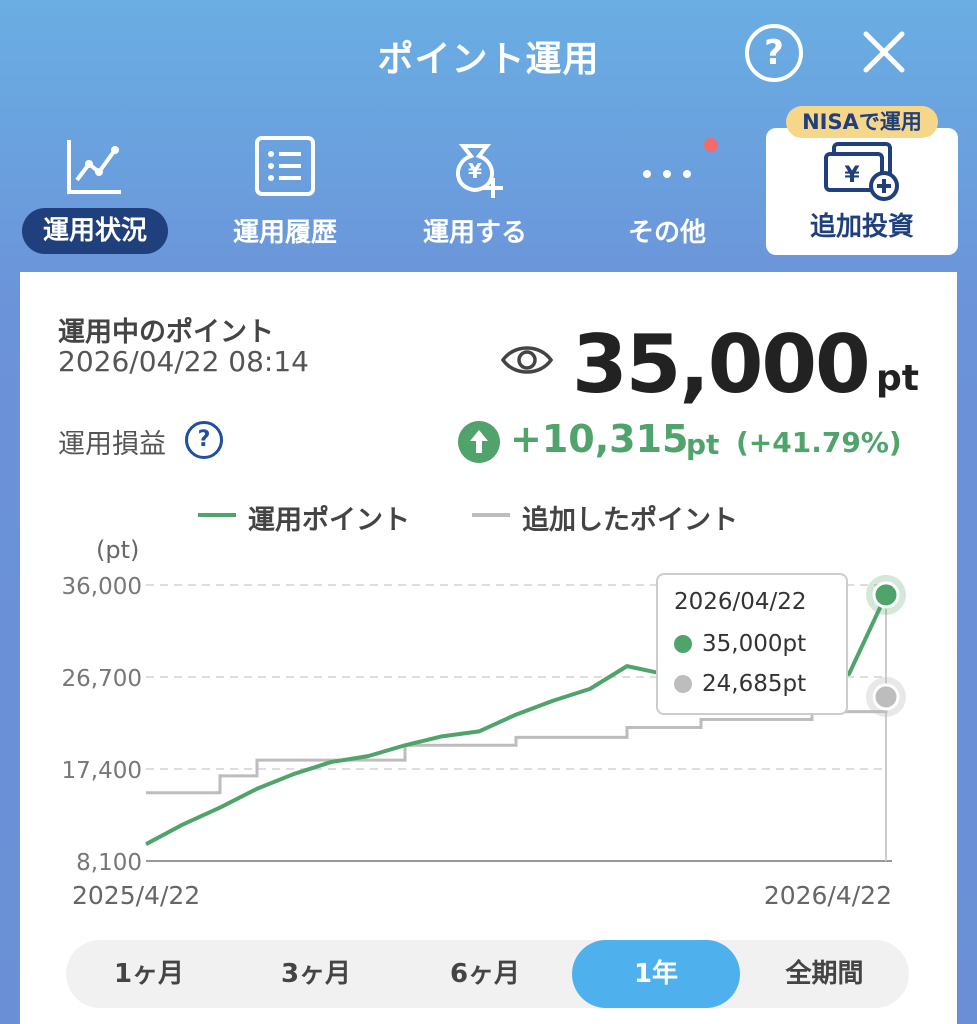 The width and height of the screenshot is (977, 1024). What do you see at coordinates (656, 974) in the screenshot?
I see `period-1y: 1年` at bounding box center [656, 974].